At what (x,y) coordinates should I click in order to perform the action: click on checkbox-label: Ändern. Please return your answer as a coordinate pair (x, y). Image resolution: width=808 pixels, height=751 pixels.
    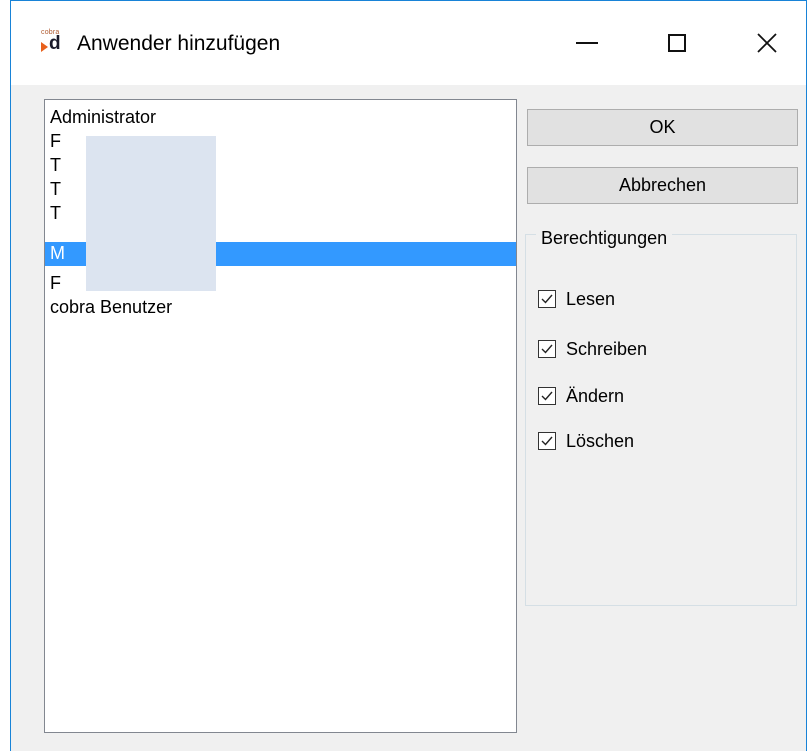
    Looking at the image, I should click on (595, 396).